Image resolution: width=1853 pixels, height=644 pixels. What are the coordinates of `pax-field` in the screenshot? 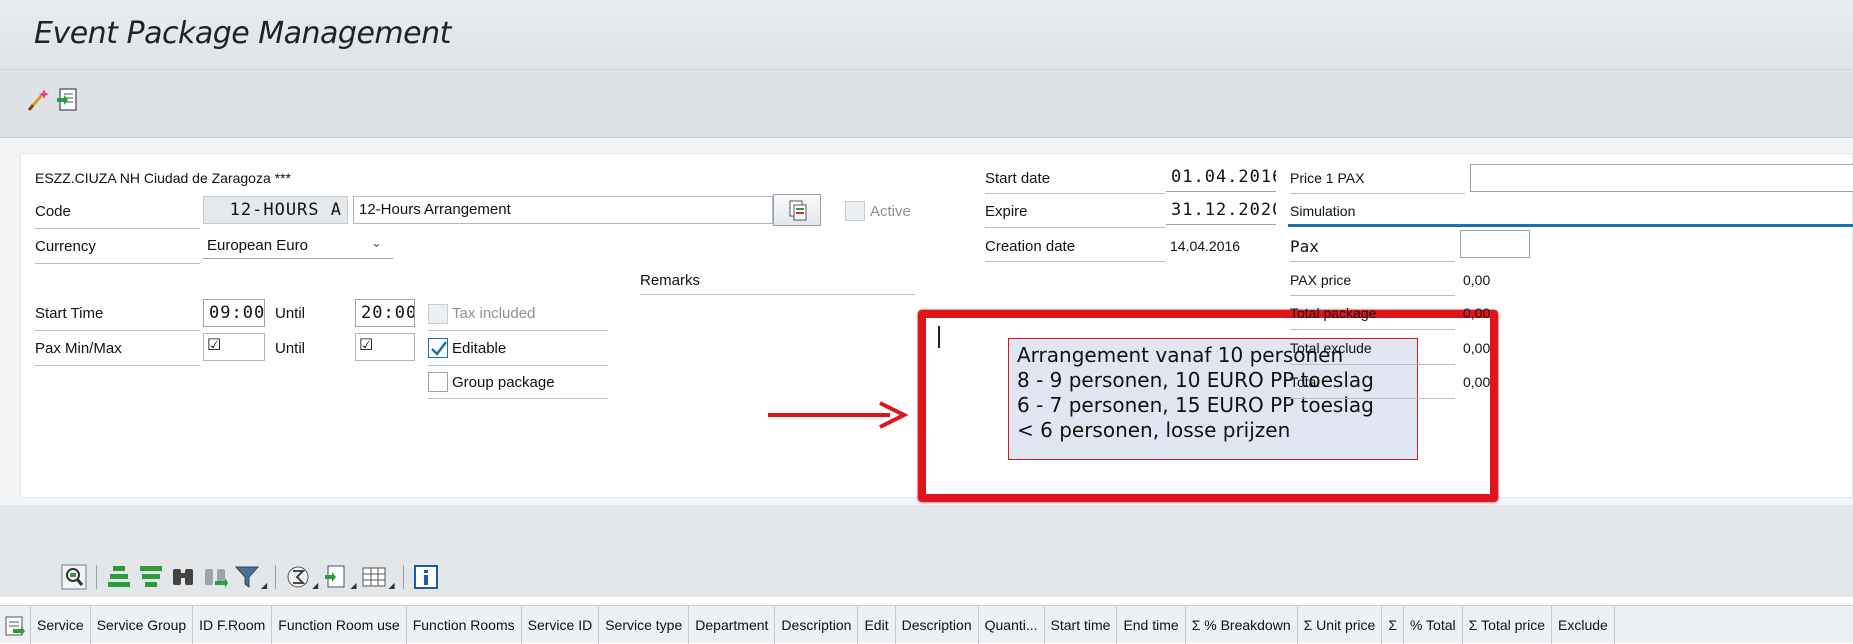 It's located at (1495, 244).